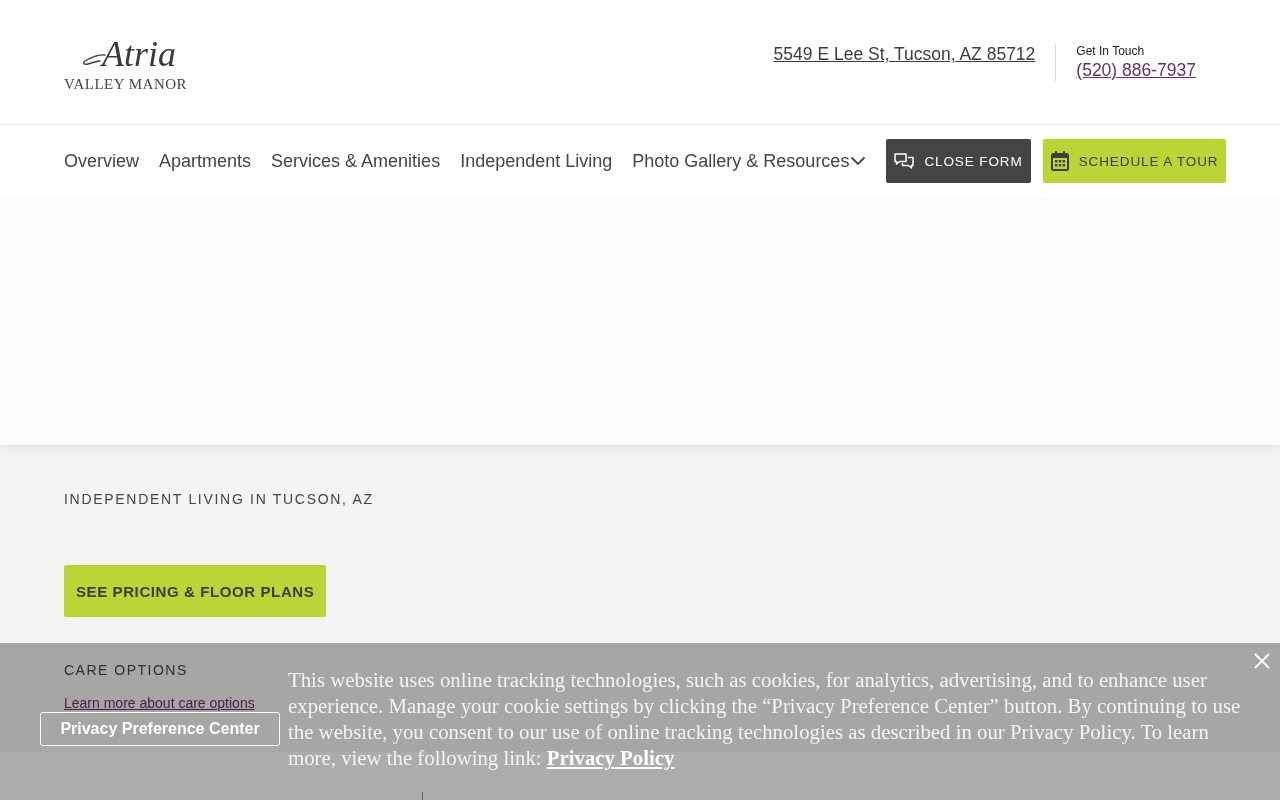  Describe the element at coordinates (1134, 161) in the screenshot. I see `schedule-tour-button: SCHEDULE A TOUR` at that location.